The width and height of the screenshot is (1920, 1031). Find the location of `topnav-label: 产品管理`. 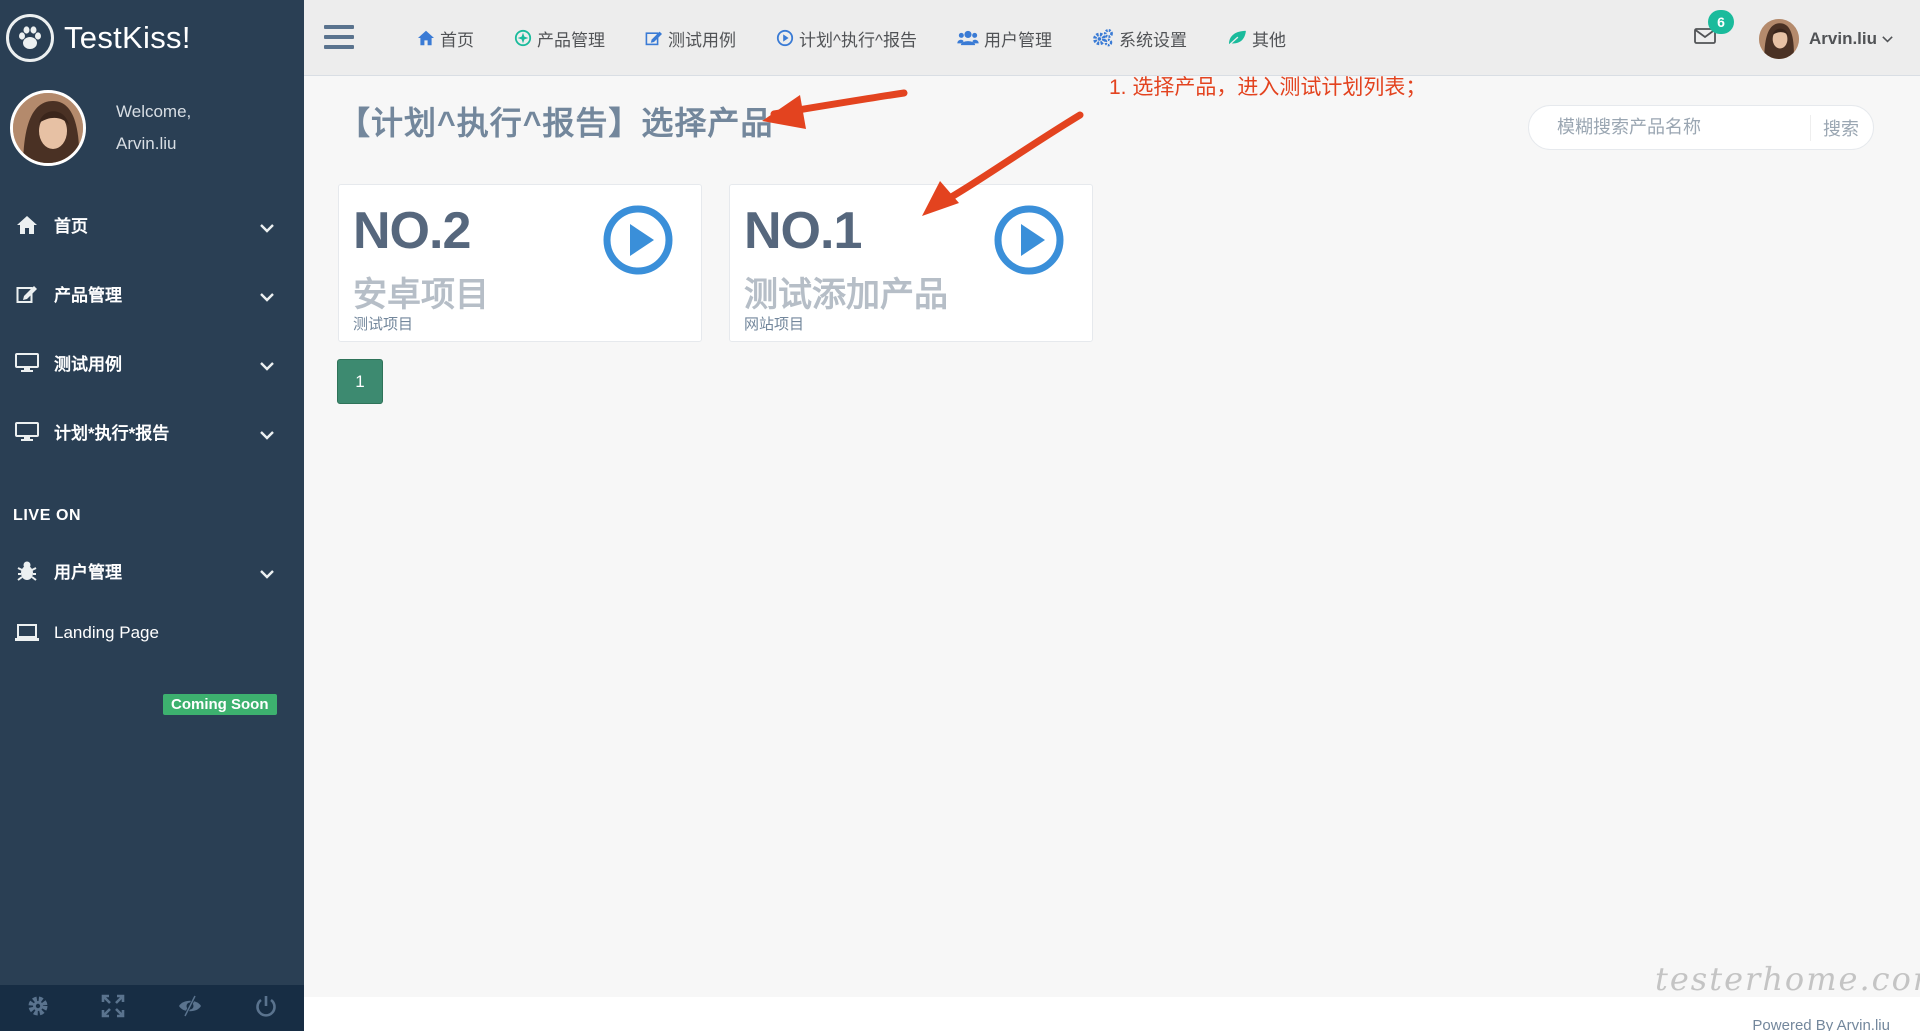

topnav-label: 产品管理 is located at coordinates (571, 40).